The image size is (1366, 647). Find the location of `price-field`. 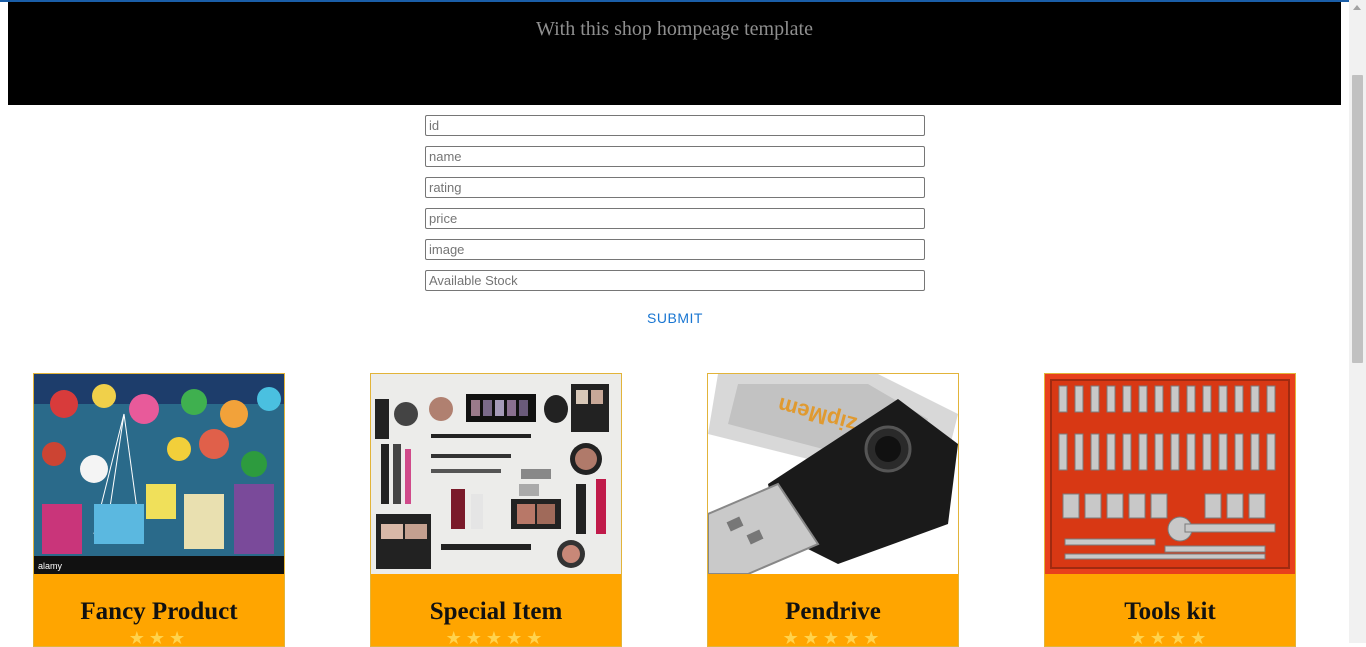

price-field is located at coordinates (675, 218).